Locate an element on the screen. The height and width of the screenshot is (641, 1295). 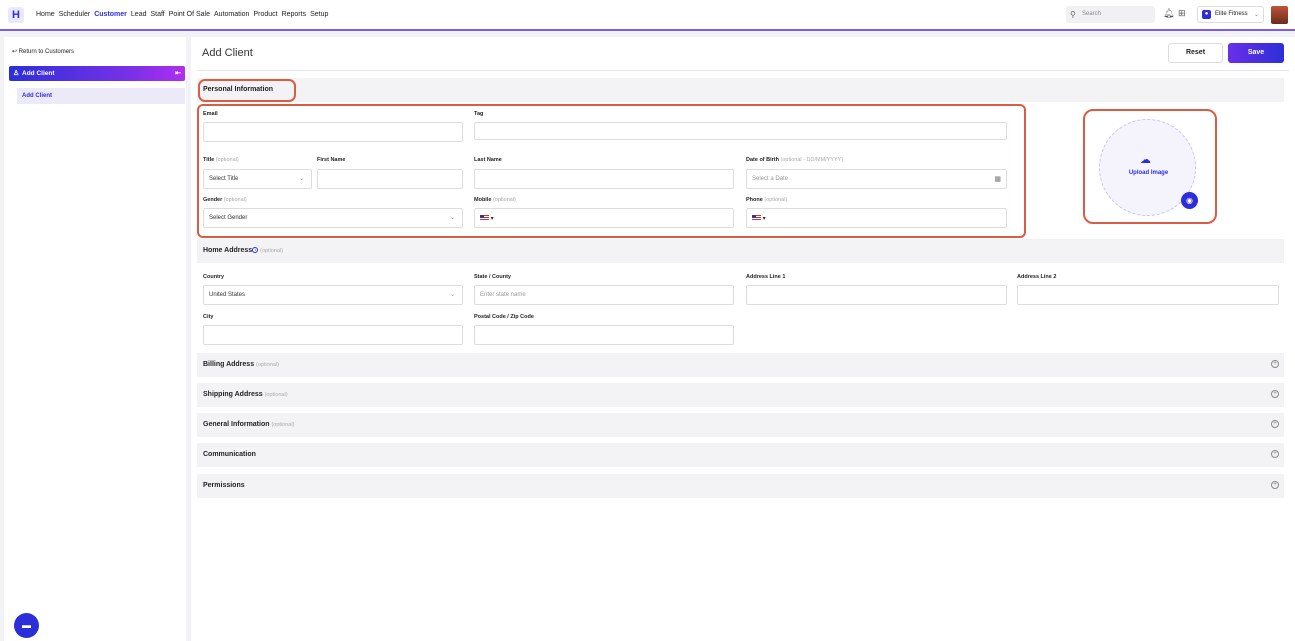
nav-customer: Customer is located at coordinates (110, 14).